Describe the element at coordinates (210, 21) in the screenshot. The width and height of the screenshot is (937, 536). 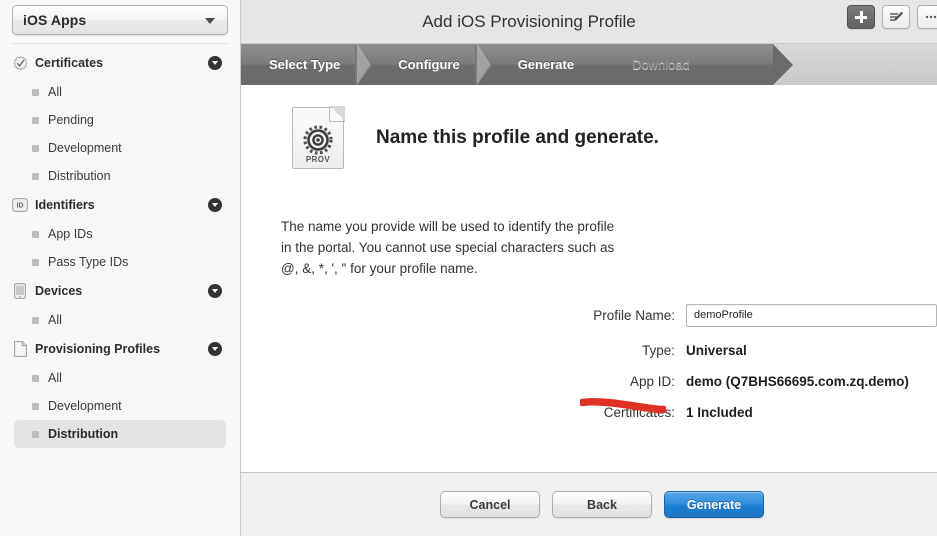
I see `chevron-down-icon` at that location.